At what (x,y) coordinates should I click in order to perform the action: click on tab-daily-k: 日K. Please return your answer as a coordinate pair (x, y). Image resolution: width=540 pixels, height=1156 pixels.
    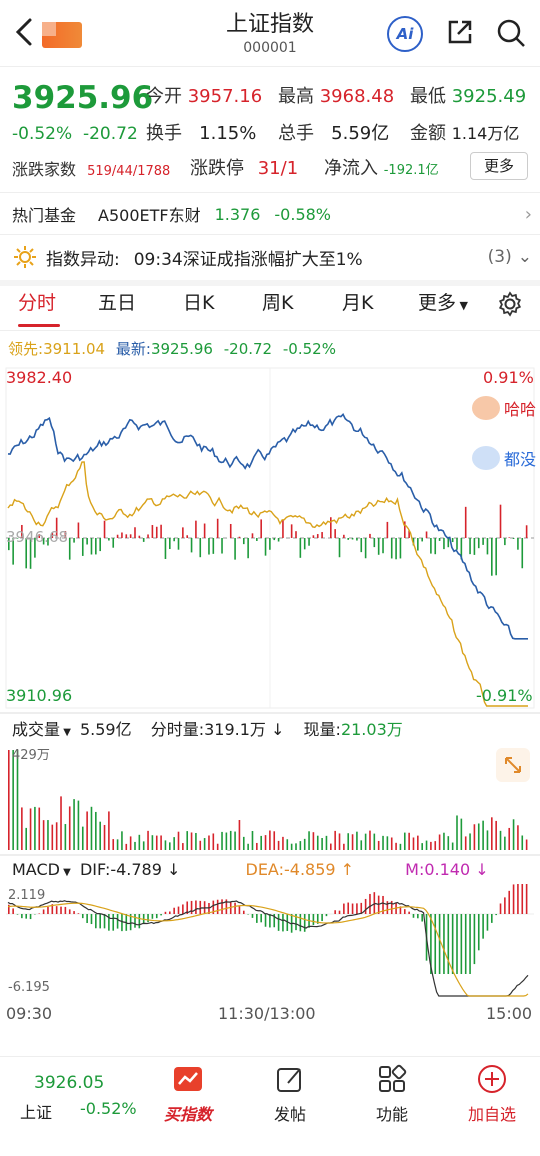
    Looking at the image, I should click on (198, 301).